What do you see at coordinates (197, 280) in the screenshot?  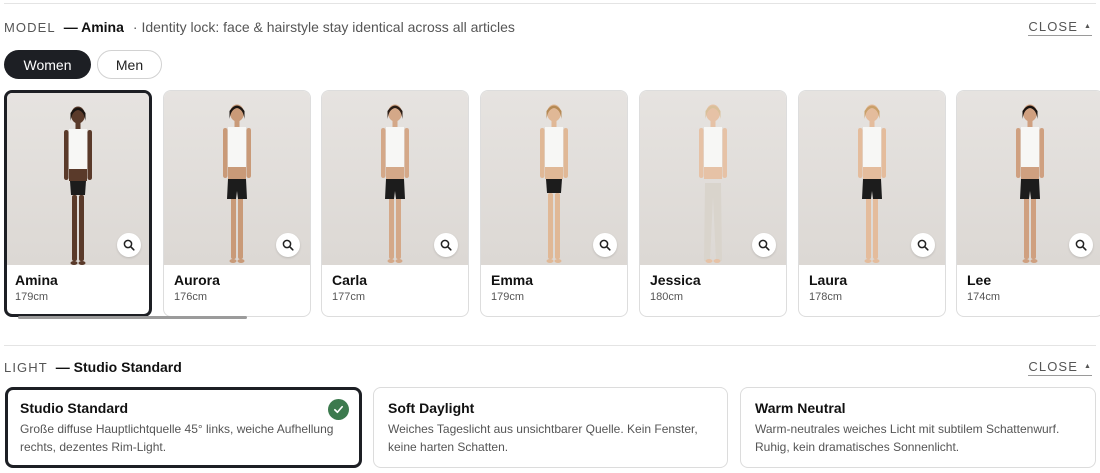 I see `model-name: Aurora` at bounding box center [197, 280].